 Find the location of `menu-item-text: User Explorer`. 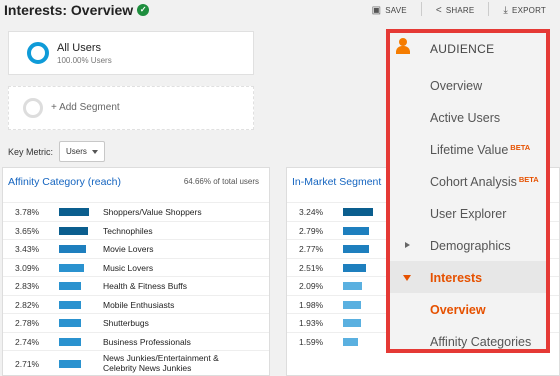

menu-item-text: User Explorer is located at coordinates (468, 214).